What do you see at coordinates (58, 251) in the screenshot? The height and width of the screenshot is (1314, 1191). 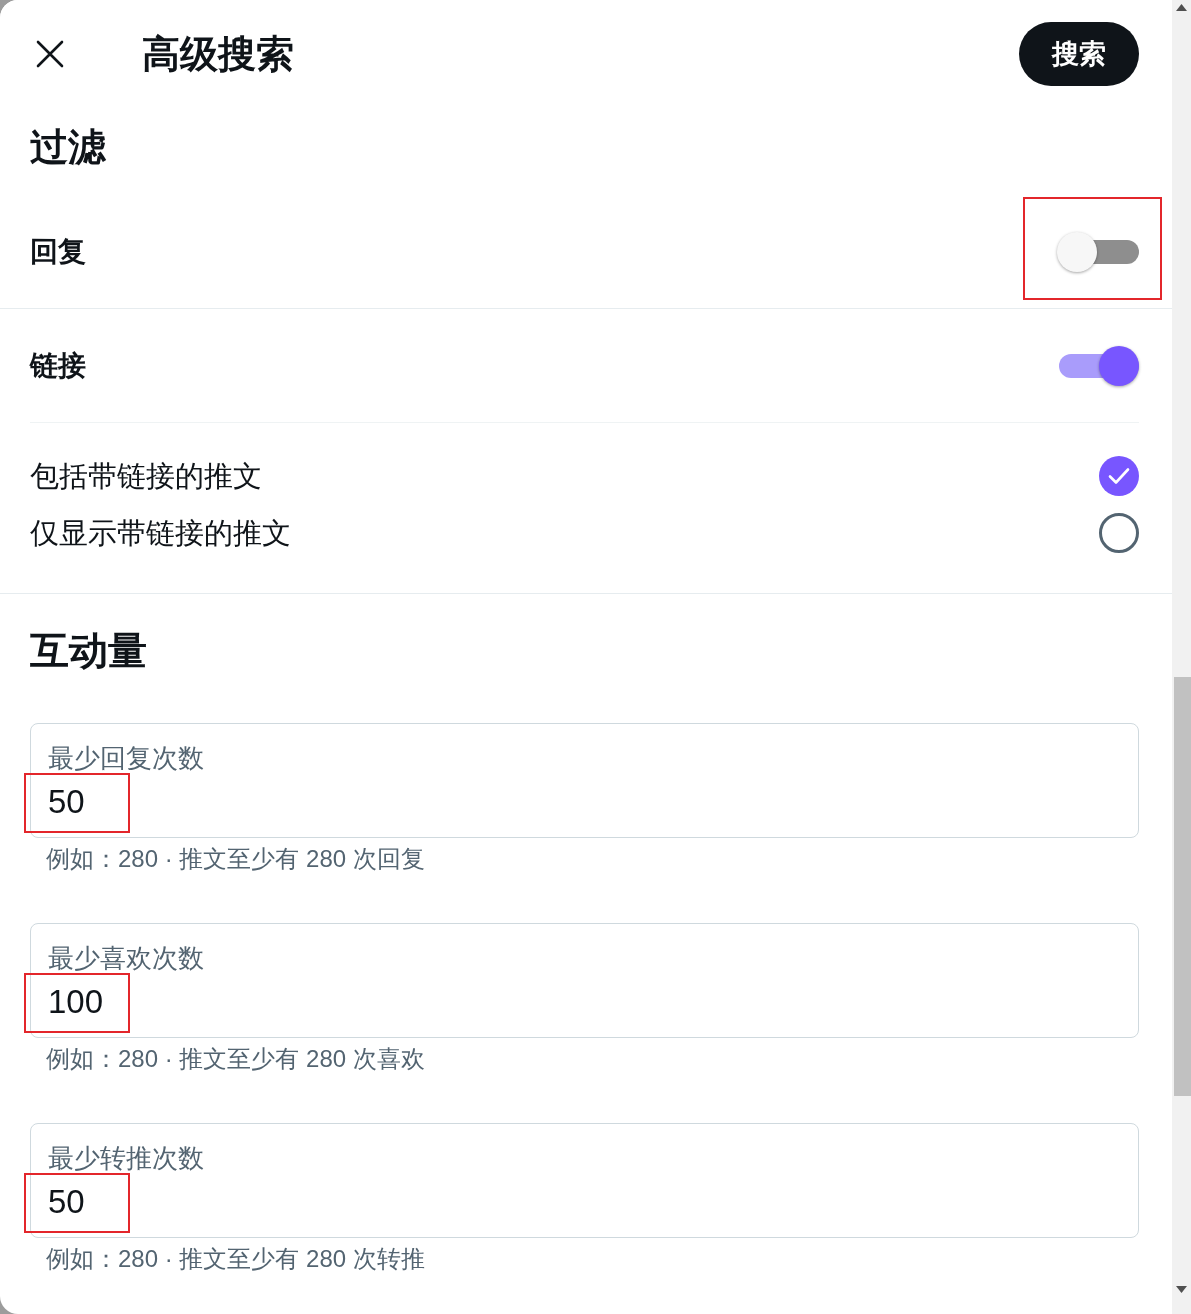 I see `toggle-label: 回复` at bounding box center [58, 251].